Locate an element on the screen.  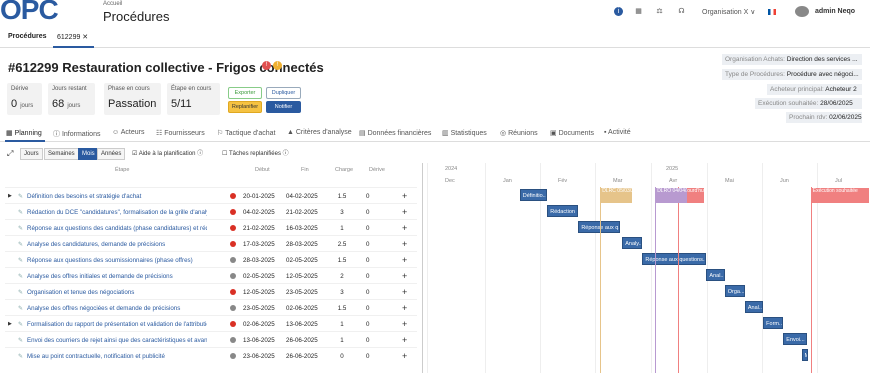
nav-criteres: ▲ Critères d'analyse is located at coordinates (319, 132).